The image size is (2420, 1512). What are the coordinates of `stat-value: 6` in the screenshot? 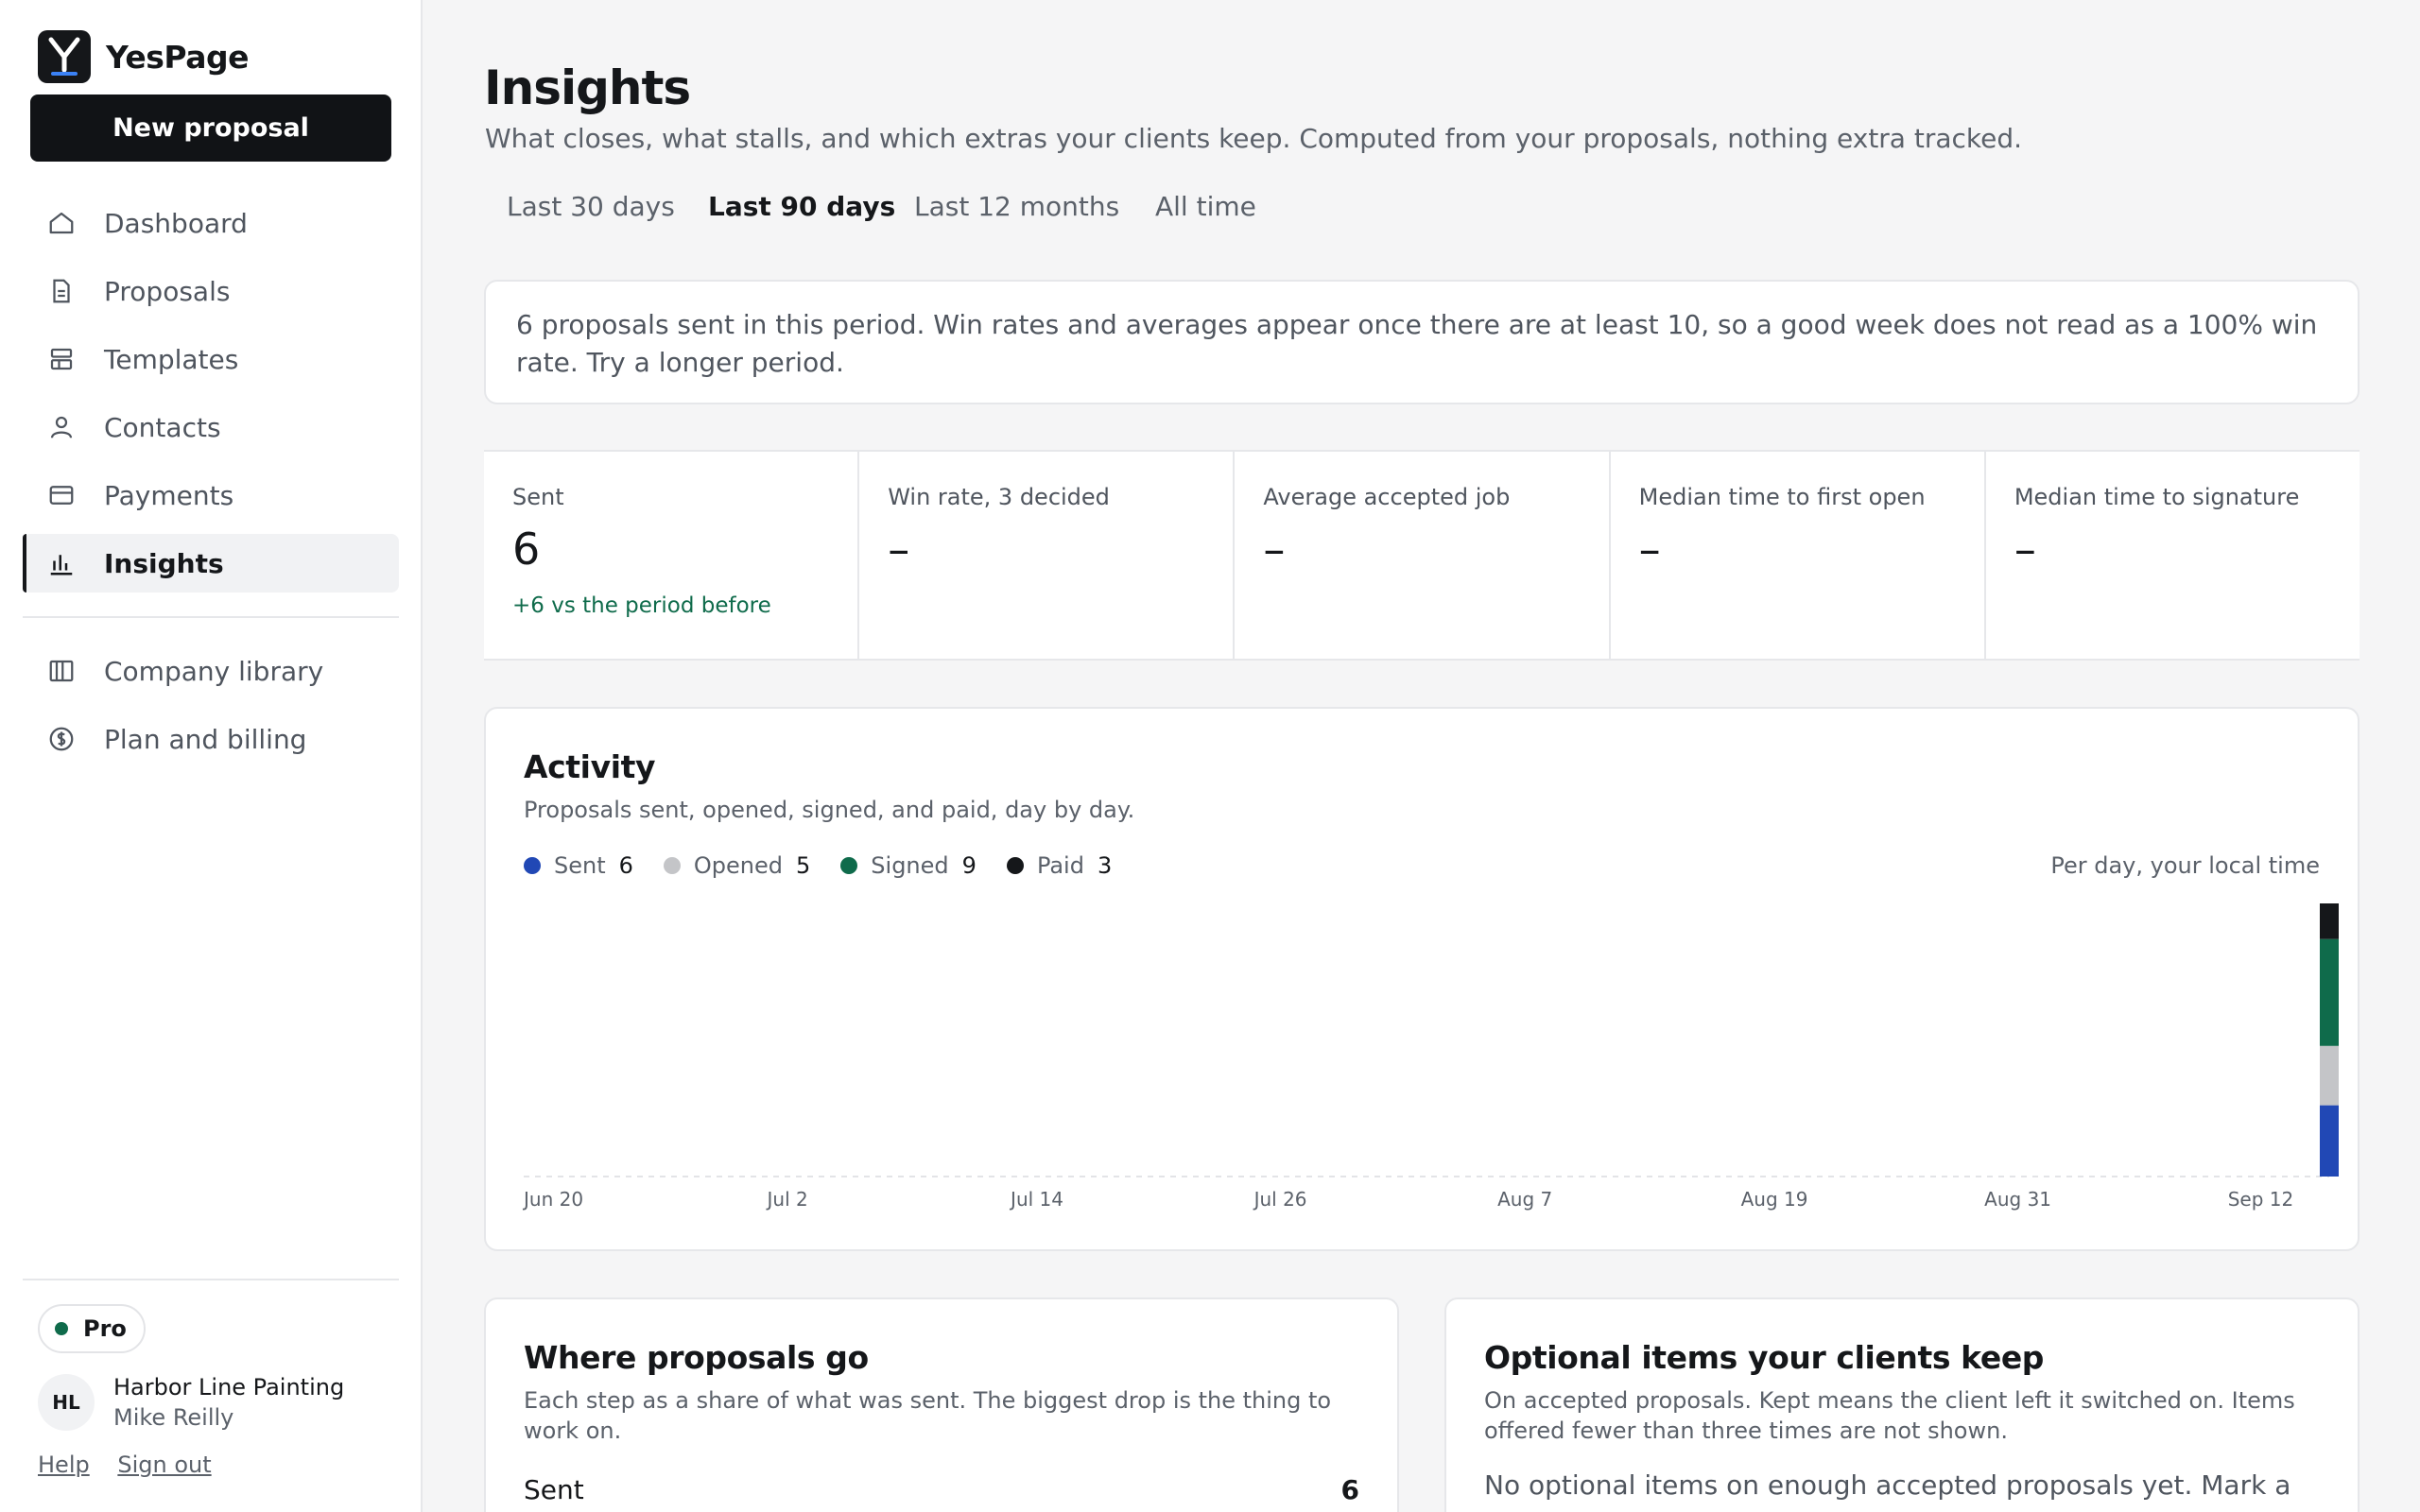 It's located at (526, 549).